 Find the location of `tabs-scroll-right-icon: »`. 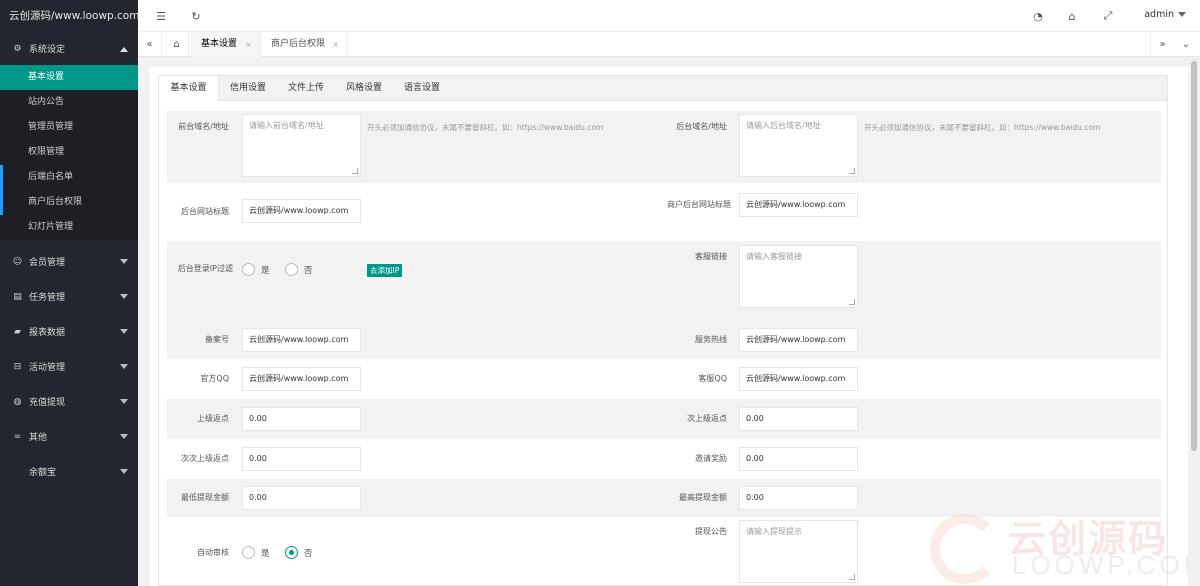

tabs-scroll-right-icon: » is located at coordinates (1162, 44).